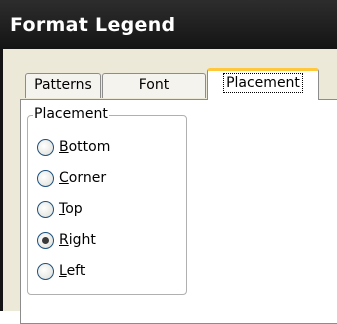 The height and width of the screenshot is (324, 337). What do you see at coordinates (64, 178) in the screenshot?
I see `mnemonic: C` at bounding box center [64, 178].